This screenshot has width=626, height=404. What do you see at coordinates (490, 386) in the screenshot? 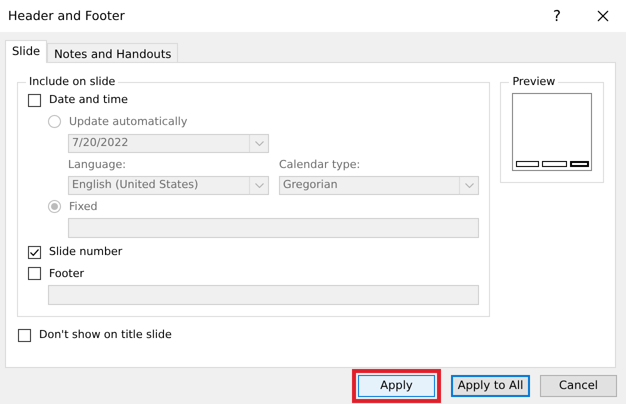
I see `dialog-button: Apply to All` at bounding box center [490, 386].